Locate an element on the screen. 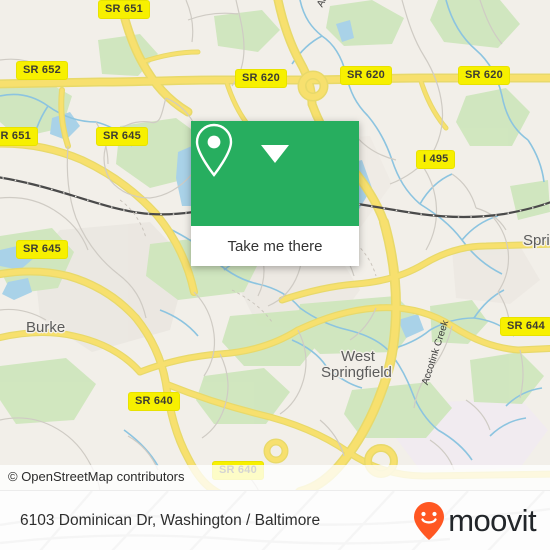 Image resolution: width=550 pixels, height=550 pixels. map-pin-icon is located at coordinates (214, 150).